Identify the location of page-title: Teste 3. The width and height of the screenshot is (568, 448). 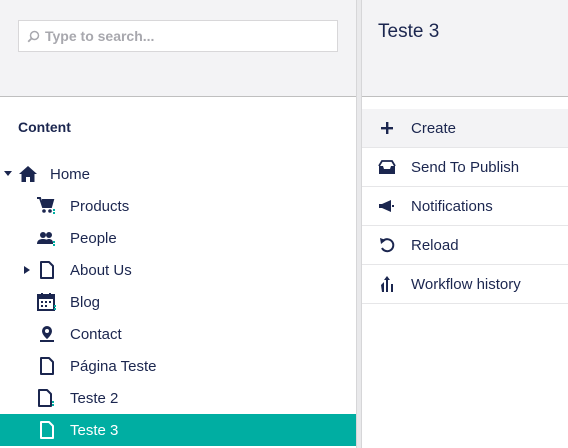
(409, 31).